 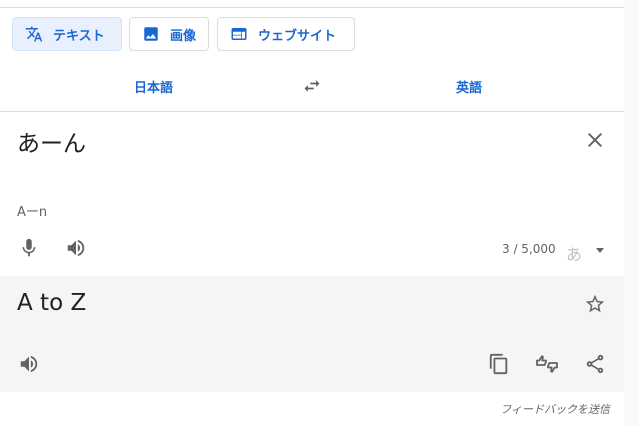 What do you see at coordinates (183, 36) in the screenshot?
I see `tab-image-label: 画像` at bounding box center [183, 36].